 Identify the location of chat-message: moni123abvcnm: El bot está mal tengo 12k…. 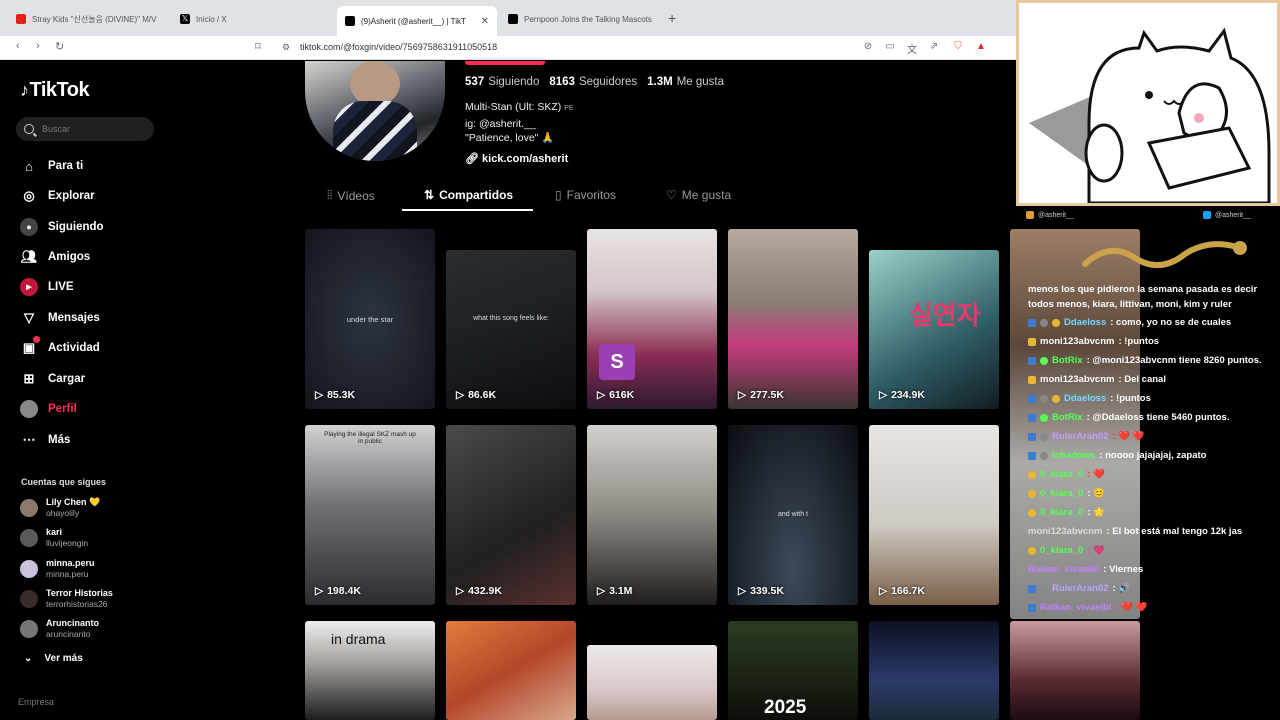
(1135, 531).